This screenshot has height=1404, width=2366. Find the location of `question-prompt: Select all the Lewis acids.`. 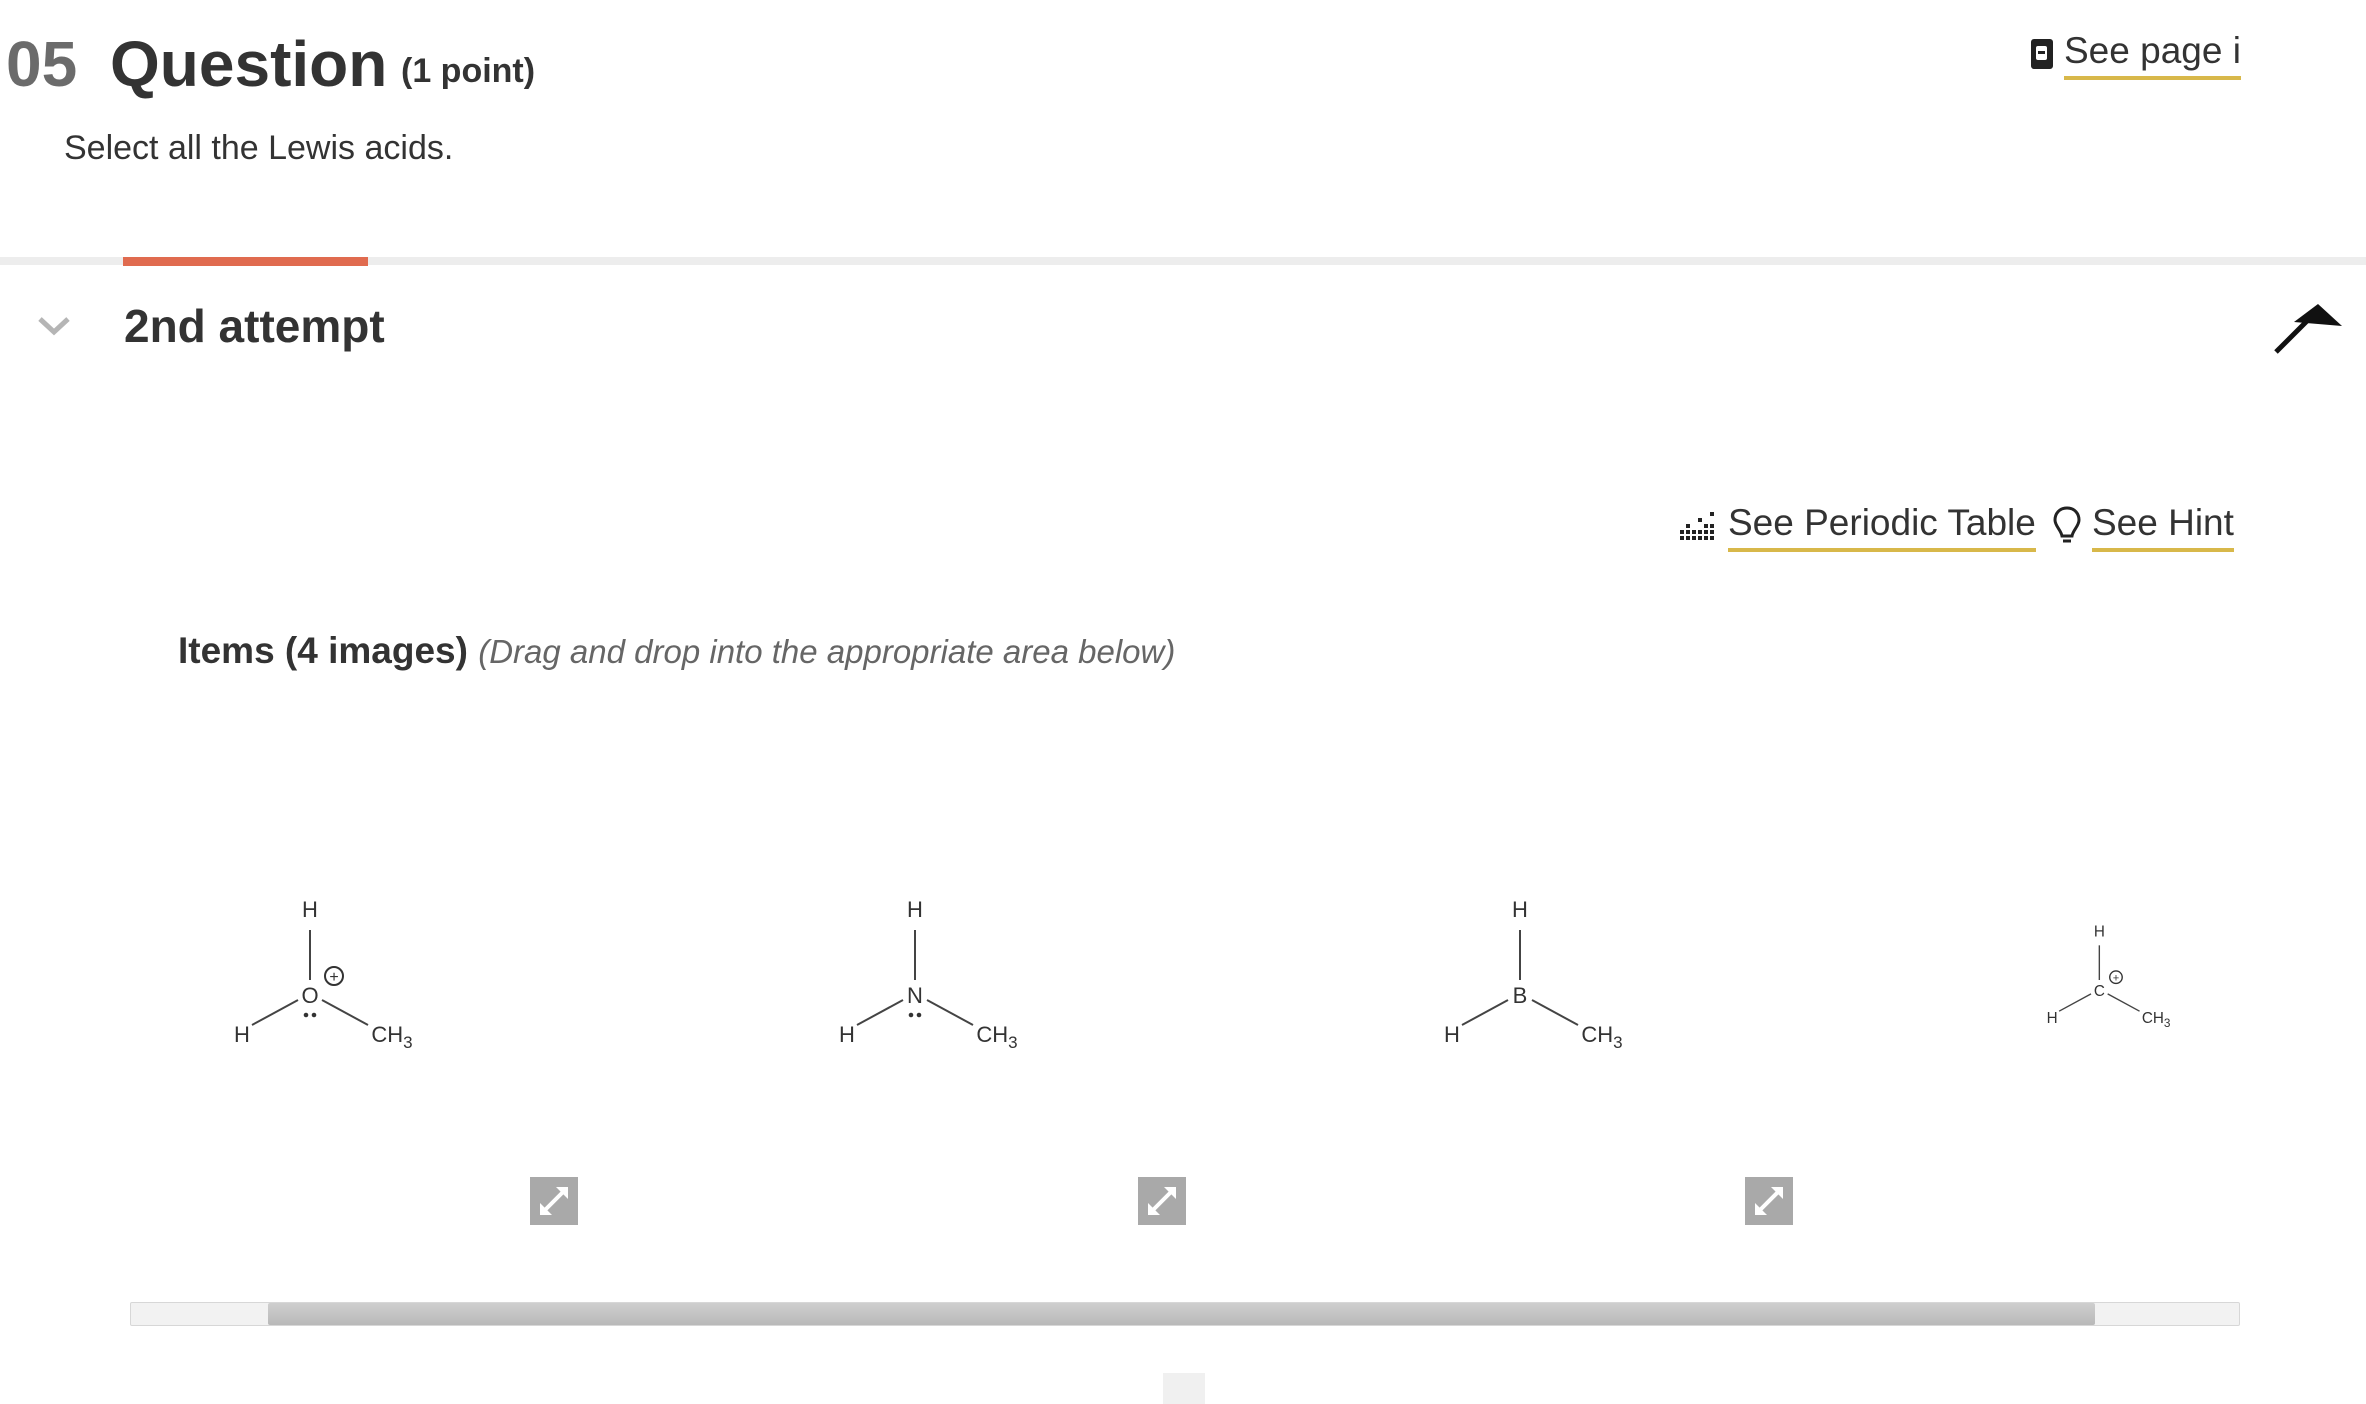

question-prompt: Select all the Lewis acids. is located at coordinates (259, 148).